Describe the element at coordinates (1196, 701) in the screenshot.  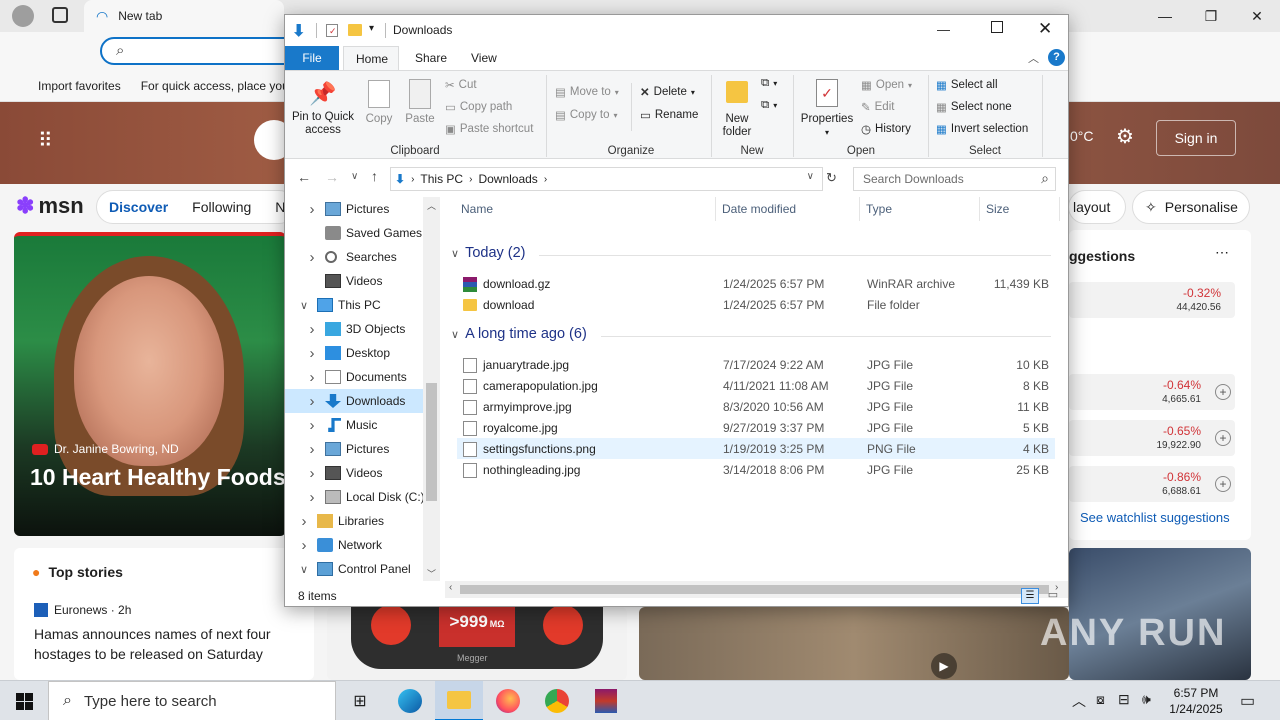
I see `clock: 6:57 PM 1/24/2025` at that location.